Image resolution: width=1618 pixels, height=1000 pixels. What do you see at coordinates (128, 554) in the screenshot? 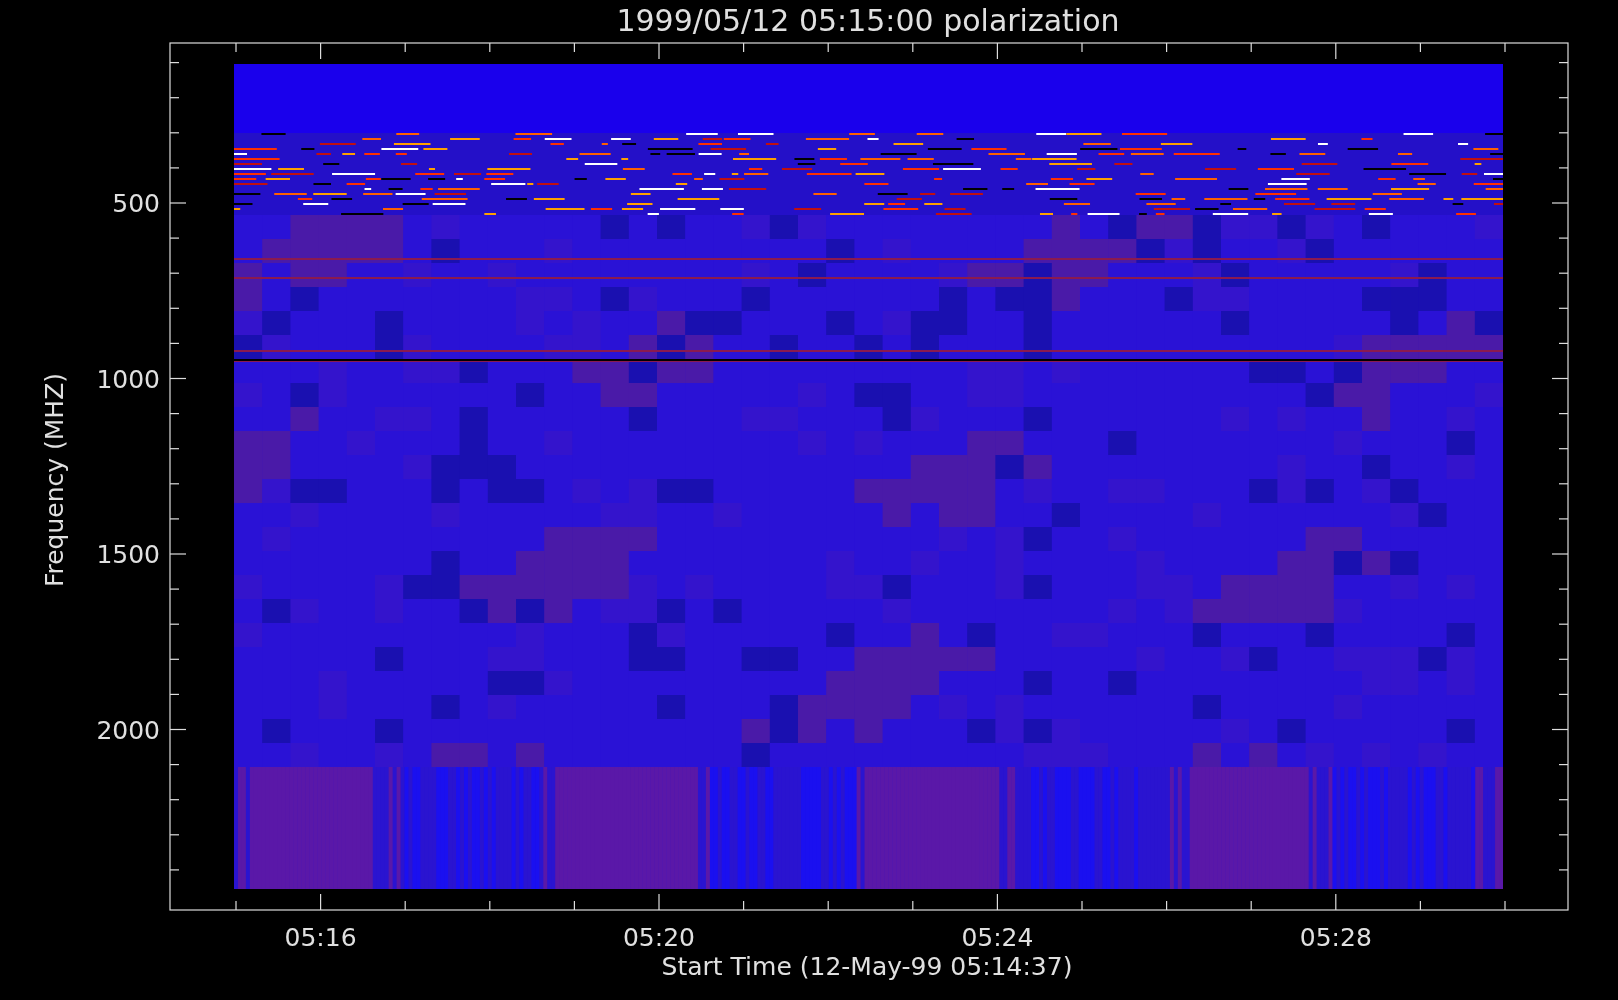
I see `axis-tick-label: 1500` at bounding box center [128, 554].